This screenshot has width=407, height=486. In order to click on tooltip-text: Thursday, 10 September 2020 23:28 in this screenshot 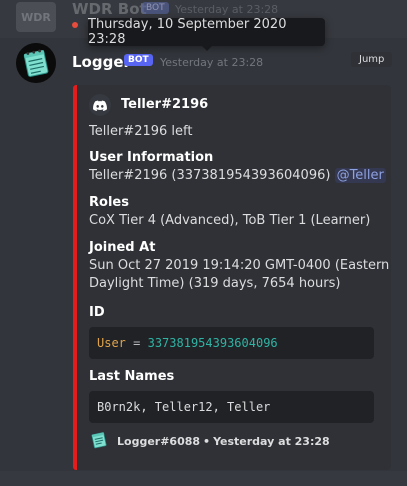, I will do `click(187, 32)`.